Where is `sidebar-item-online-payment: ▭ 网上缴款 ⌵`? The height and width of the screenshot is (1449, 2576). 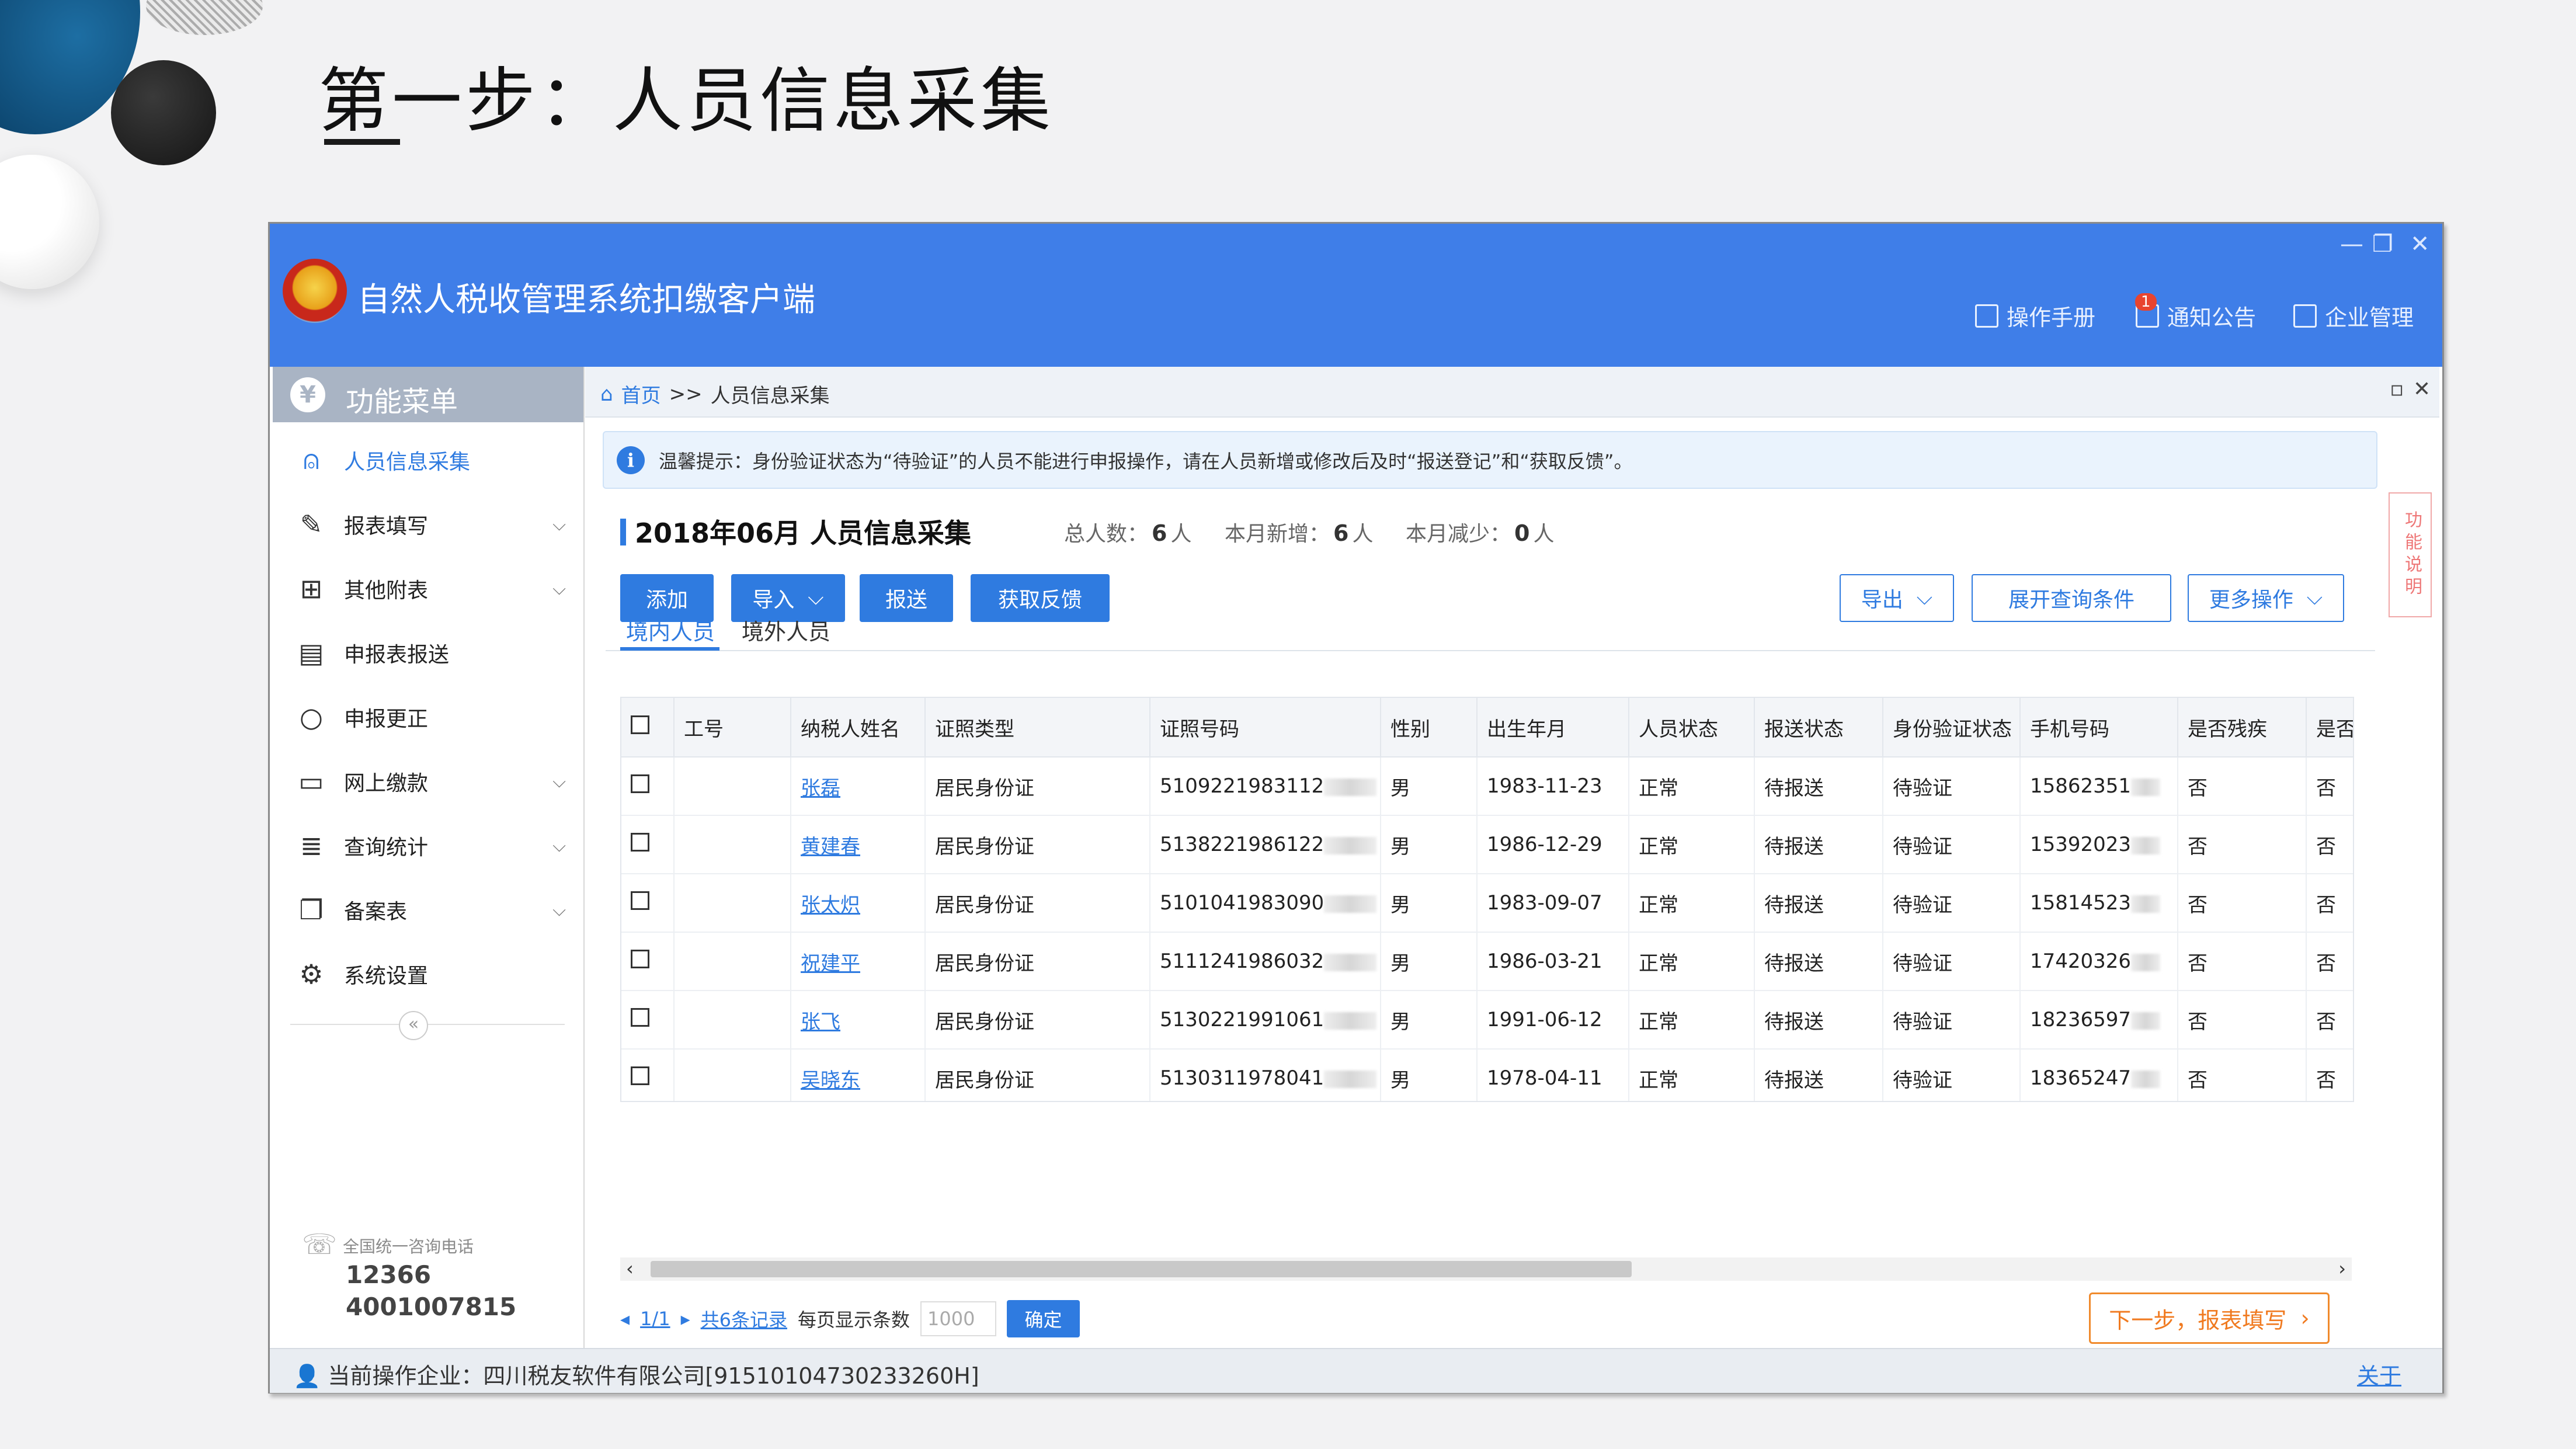
sidebar-item-online-payment: ▭ 网上缴款 ⌵ is located at coordinates (428, 782).